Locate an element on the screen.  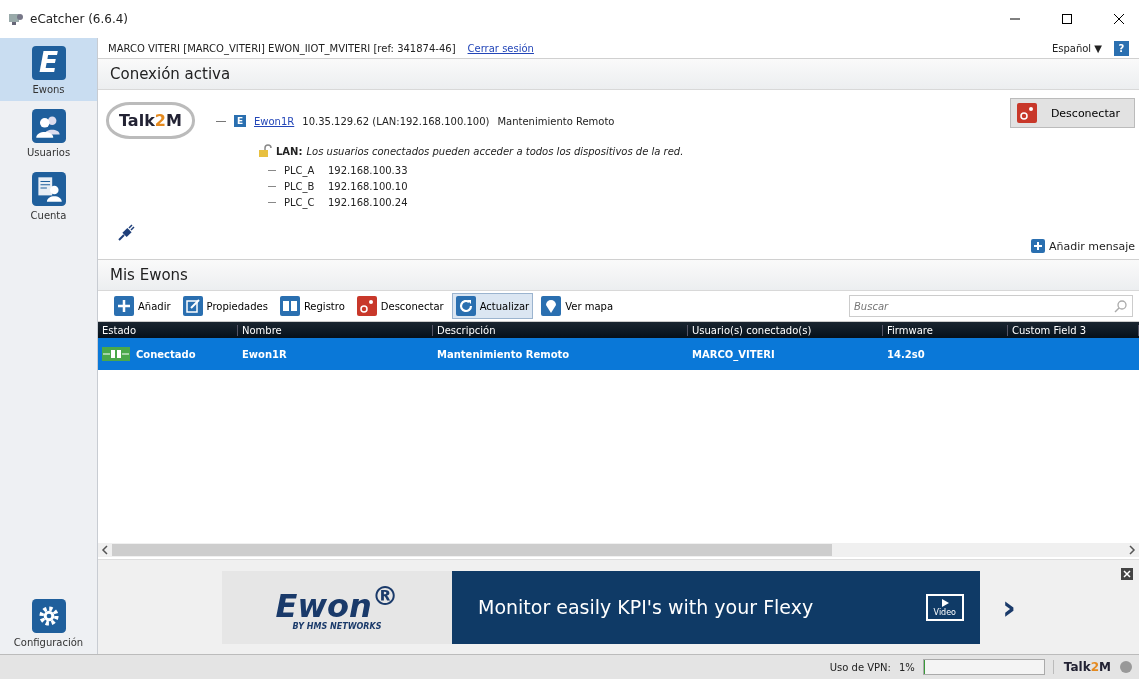
ad-banner: Monitor easily KPI's with your Flexy Video is located at coordinates (716, 607).